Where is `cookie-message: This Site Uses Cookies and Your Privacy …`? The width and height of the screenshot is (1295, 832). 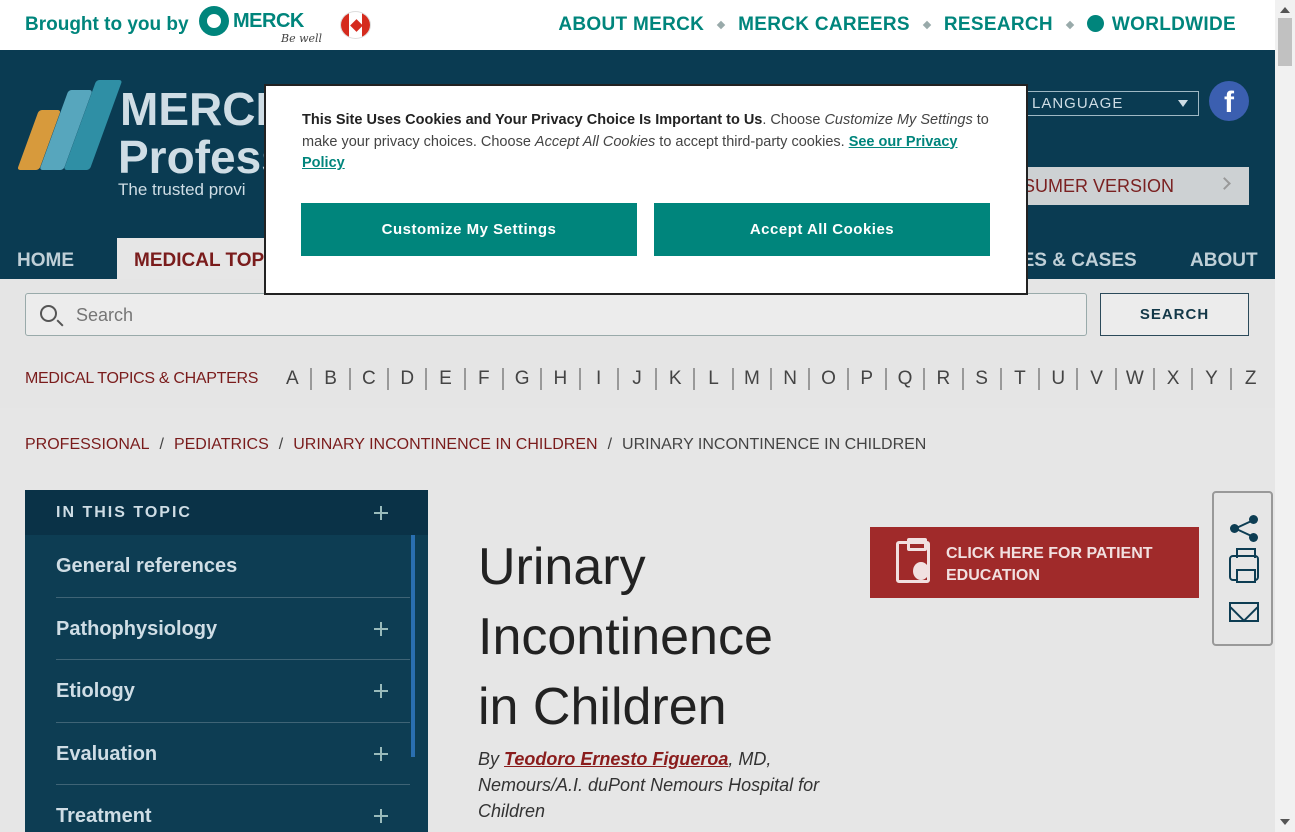
cookie-message: This Site Uses Cookies and Your Privacy … is located at coordinates (647, 142).